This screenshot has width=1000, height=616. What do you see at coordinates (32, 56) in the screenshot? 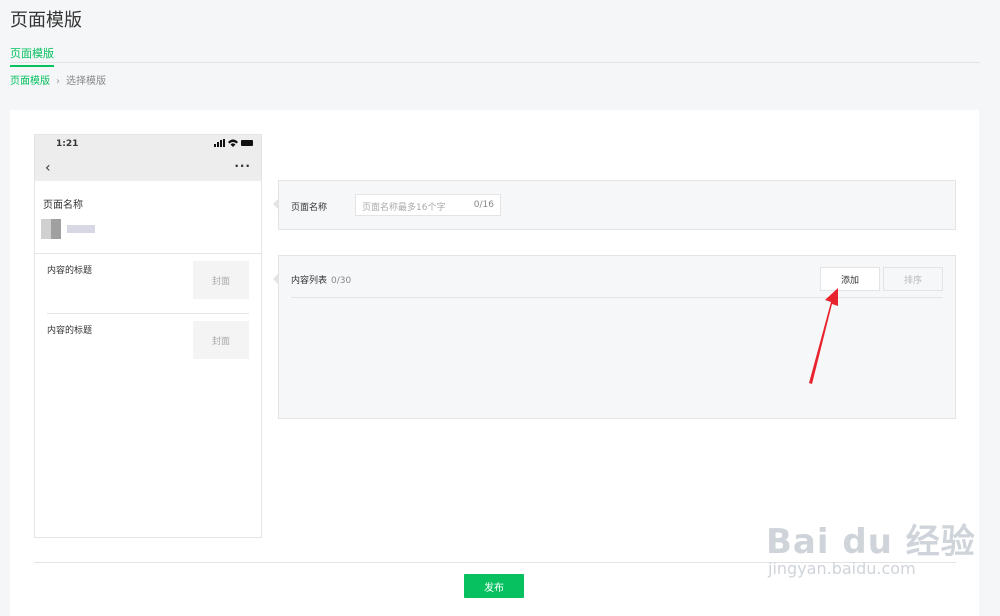
I see `tab-page-template: 页面模版` at bounding box center [32, 56].